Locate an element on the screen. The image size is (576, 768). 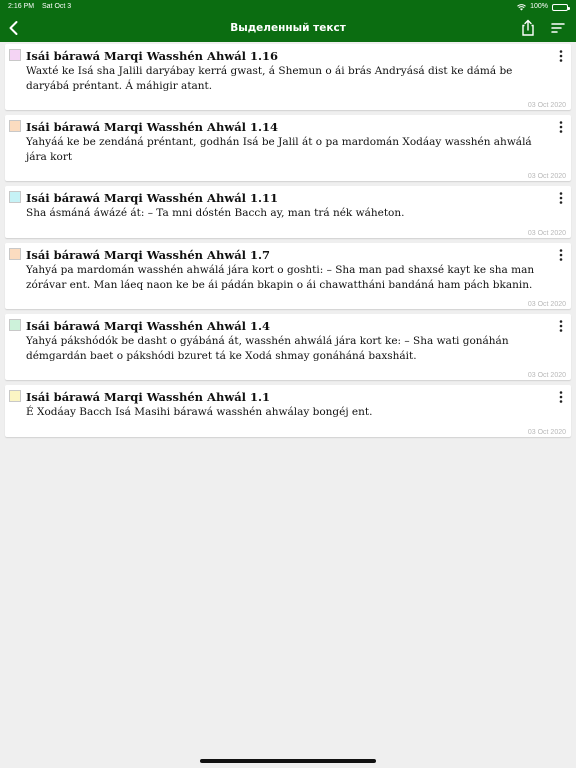
page-title: Выделенный текст is located at coordinates (288, 28).